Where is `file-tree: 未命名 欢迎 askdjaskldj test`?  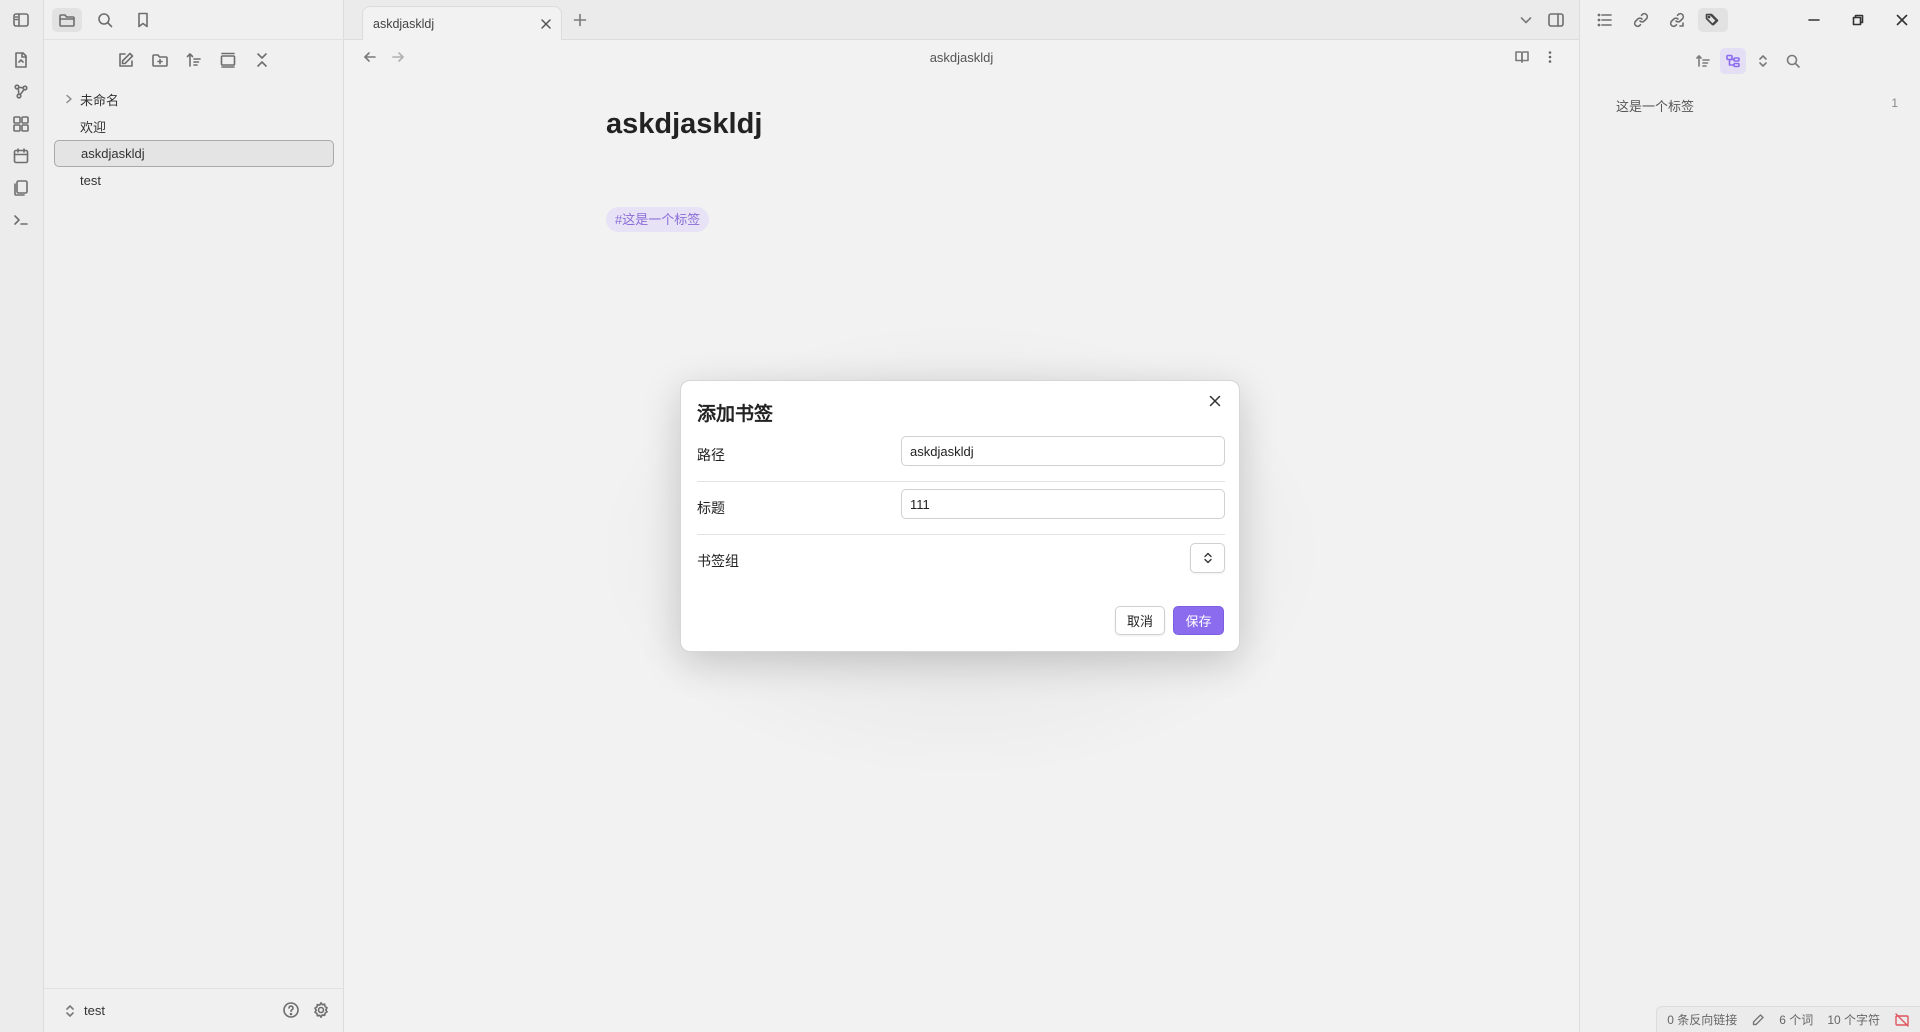 file-tree: 未命名 欢迎 askdjaskldj test is located at coordinates (194, 140).